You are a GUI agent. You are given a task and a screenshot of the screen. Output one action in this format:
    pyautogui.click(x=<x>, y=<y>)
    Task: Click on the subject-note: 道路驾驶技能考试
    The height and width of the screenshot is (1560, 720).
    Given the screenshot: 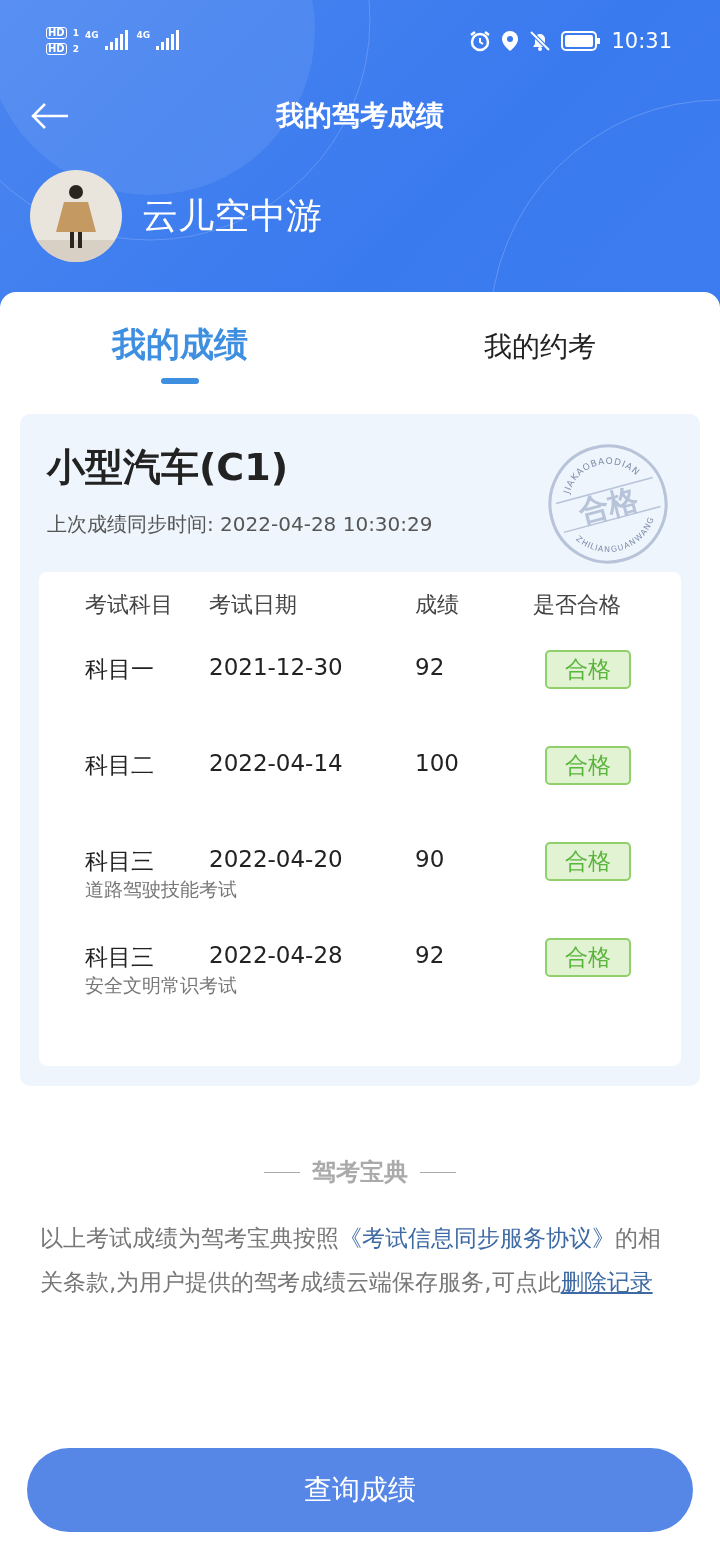 What is the action you would take?
    pyautogui.click(x=161, y=889)
    